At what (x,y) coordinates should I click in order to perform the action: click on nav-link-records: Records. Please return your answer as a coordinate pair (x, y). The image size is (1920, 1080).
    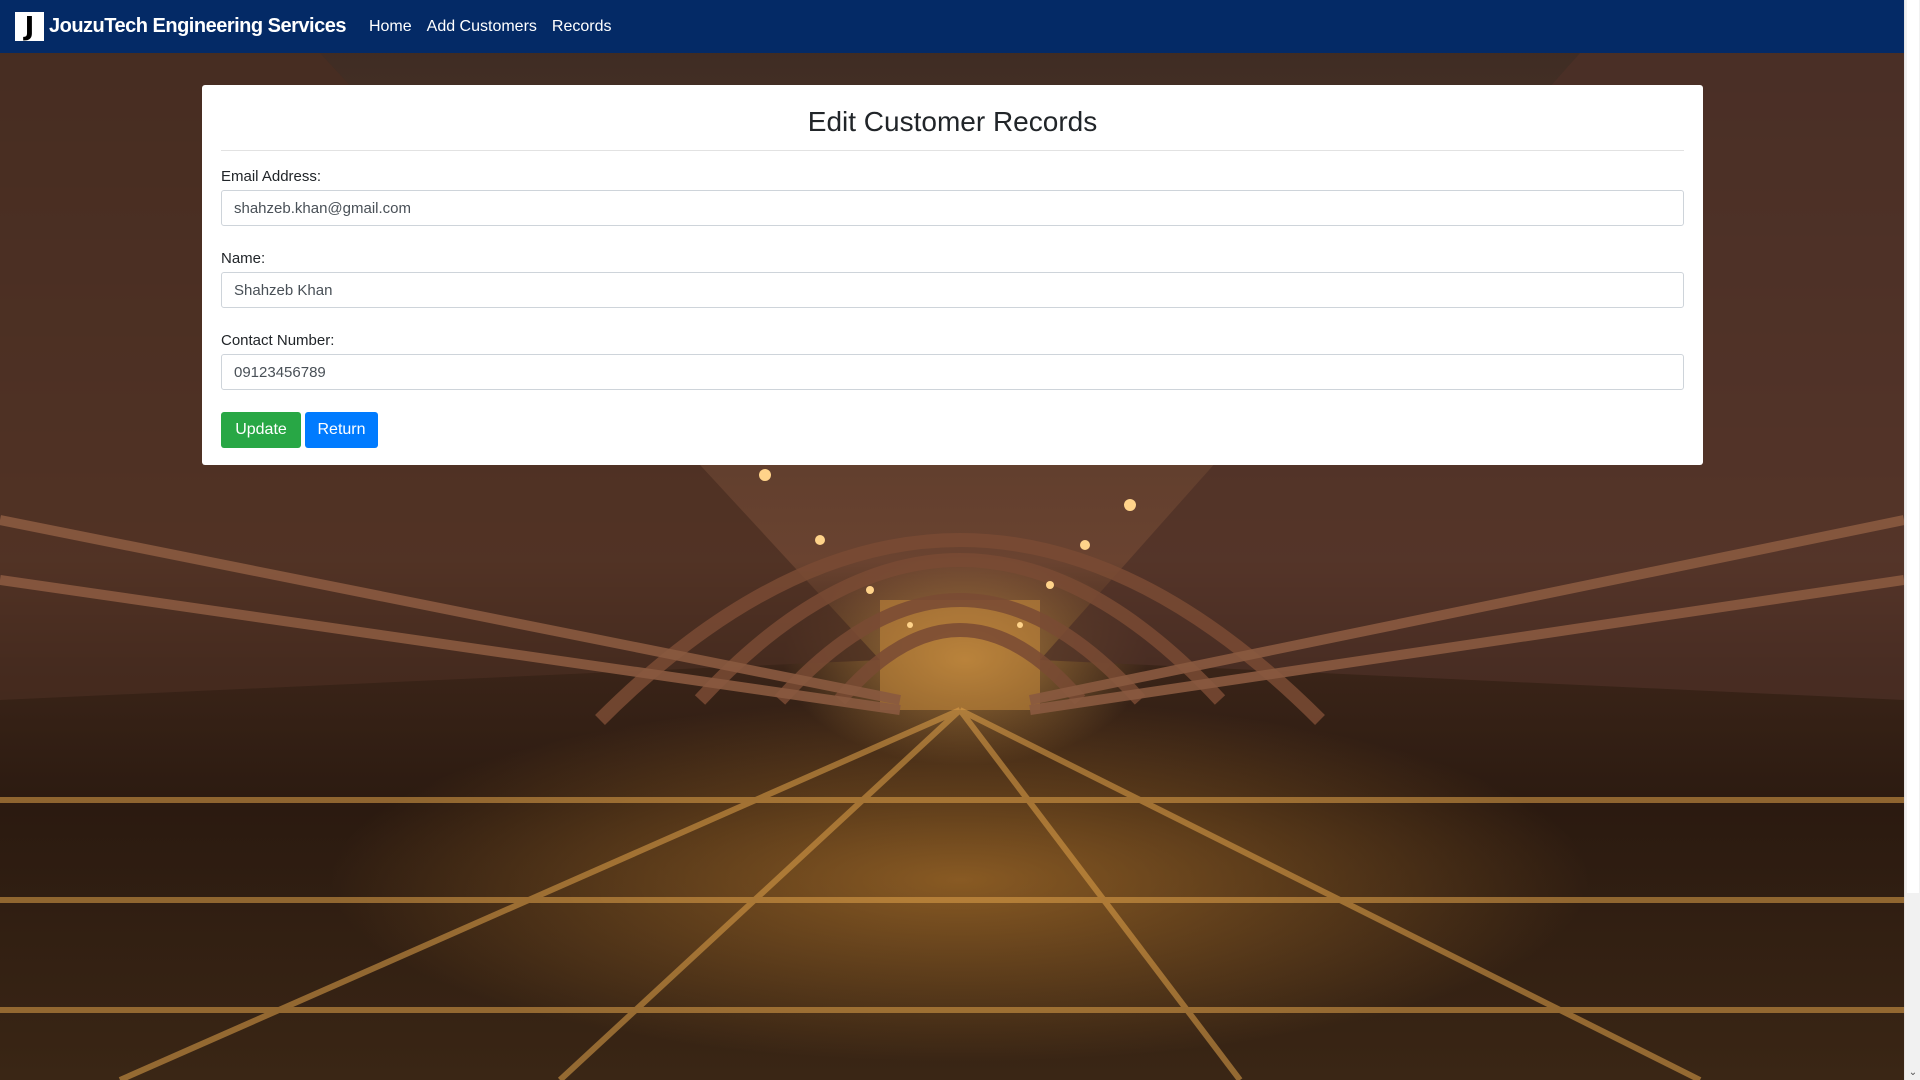
    Looking at the image, I should click on (582, 27).